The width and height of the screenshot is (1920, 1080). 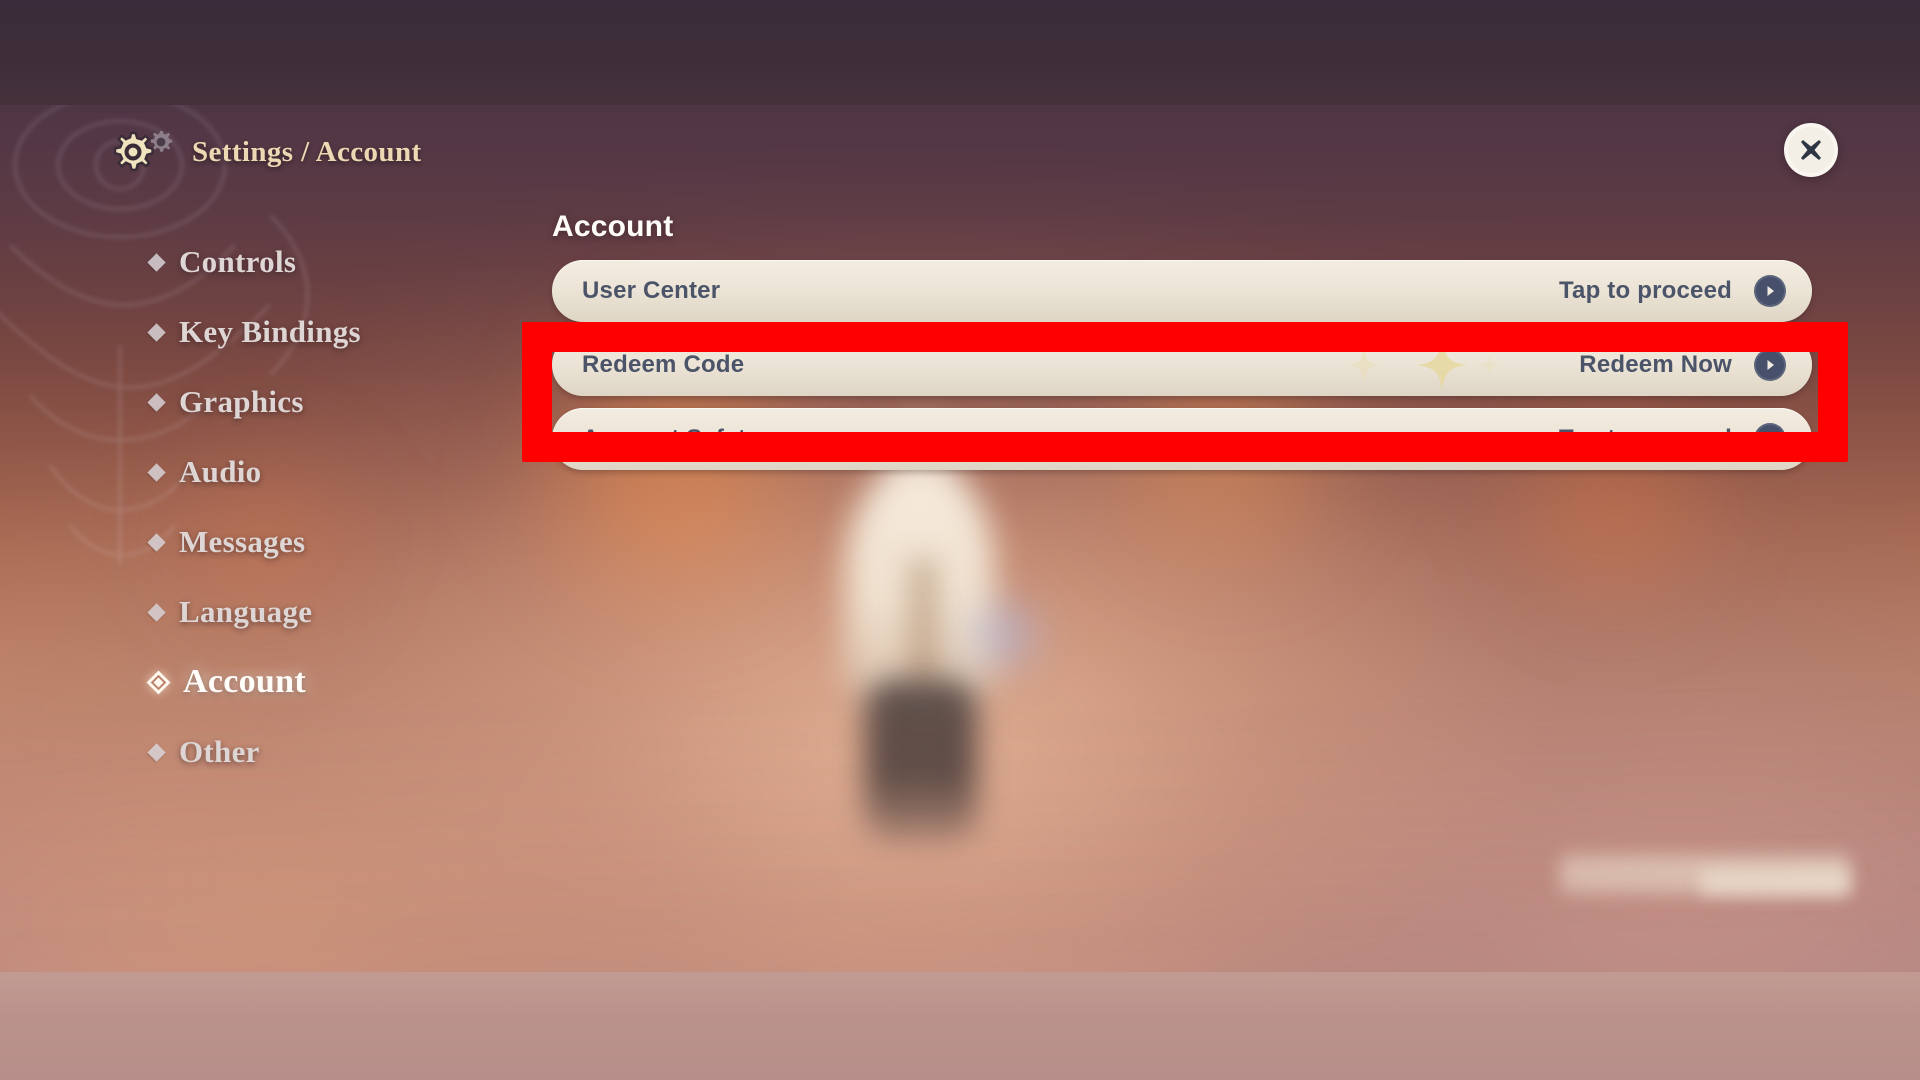 I want to click on letterbox-top, so click(x=960, y=52).